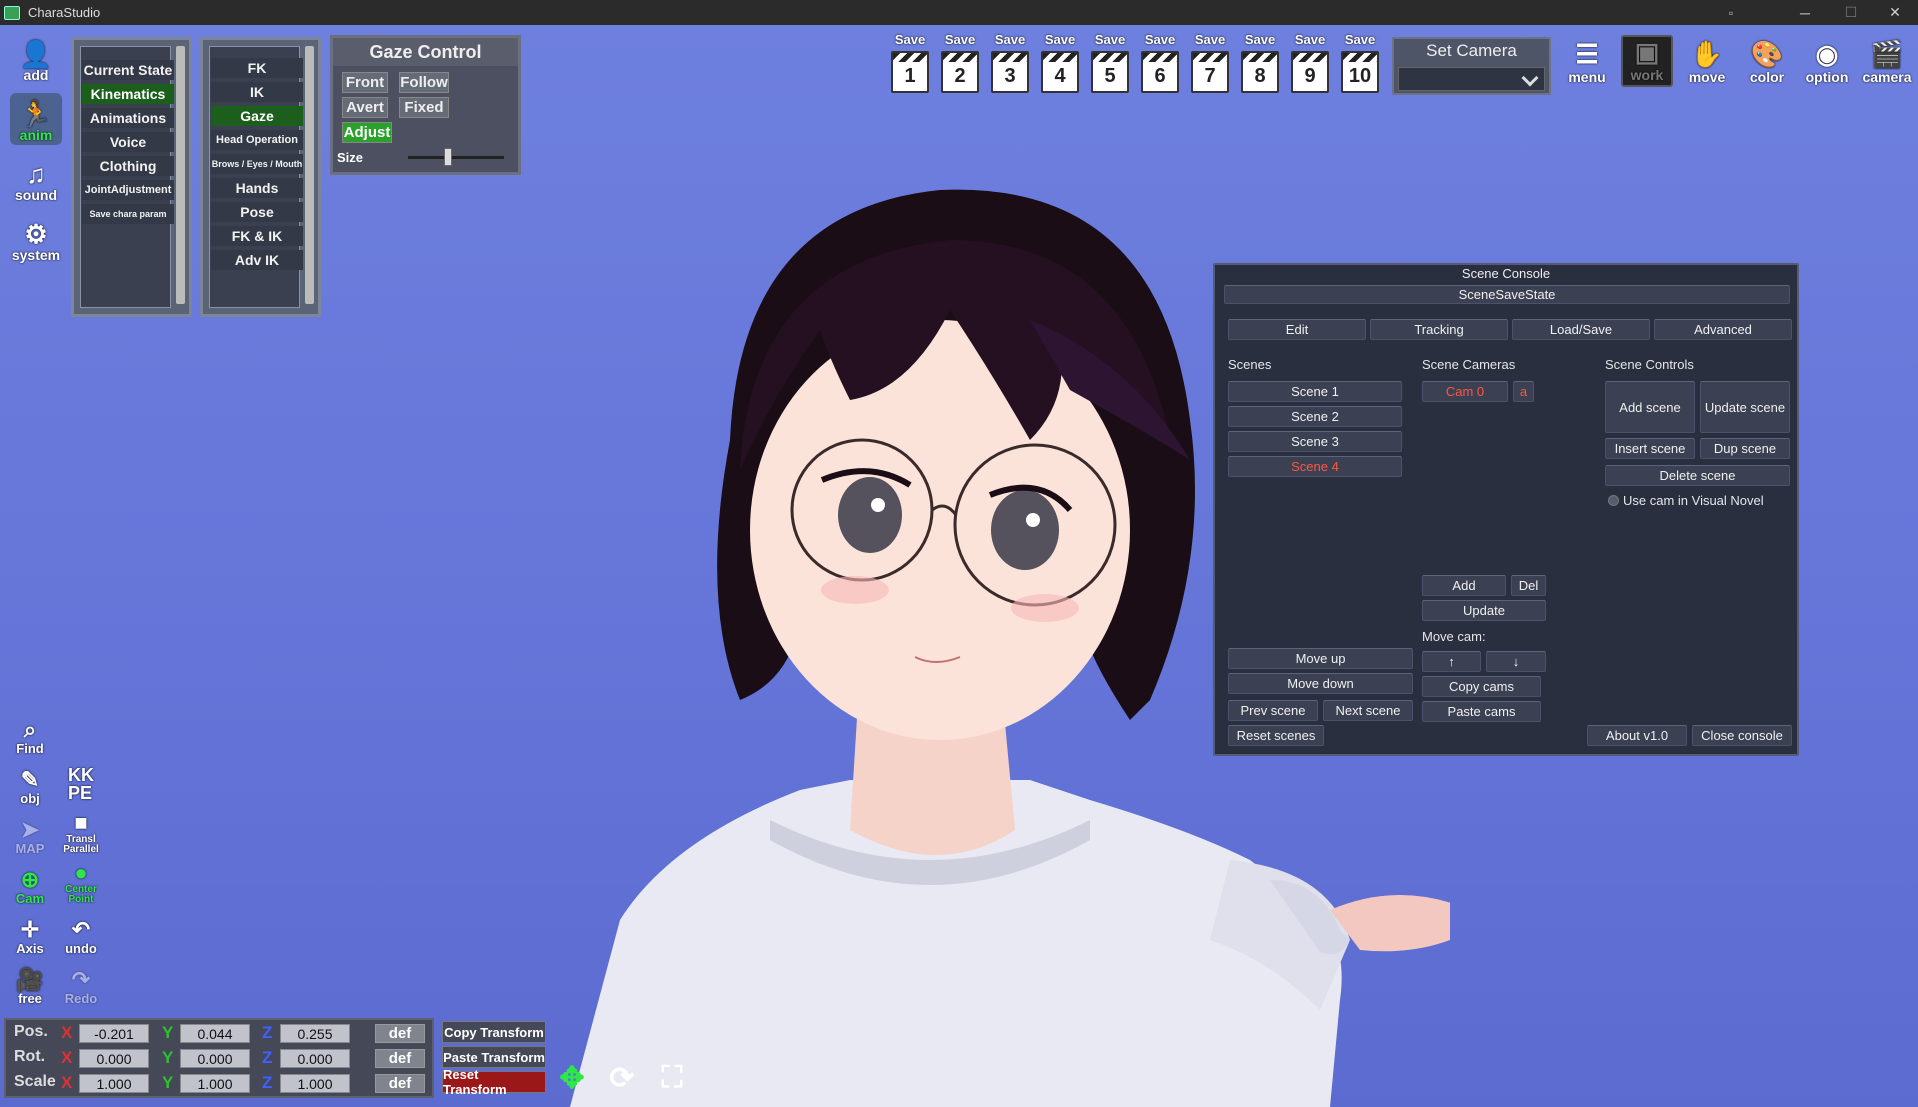 This screenshot has height=1107, width=1918. I want to click on save-slot-4: Save 4, so click(1060, 65).